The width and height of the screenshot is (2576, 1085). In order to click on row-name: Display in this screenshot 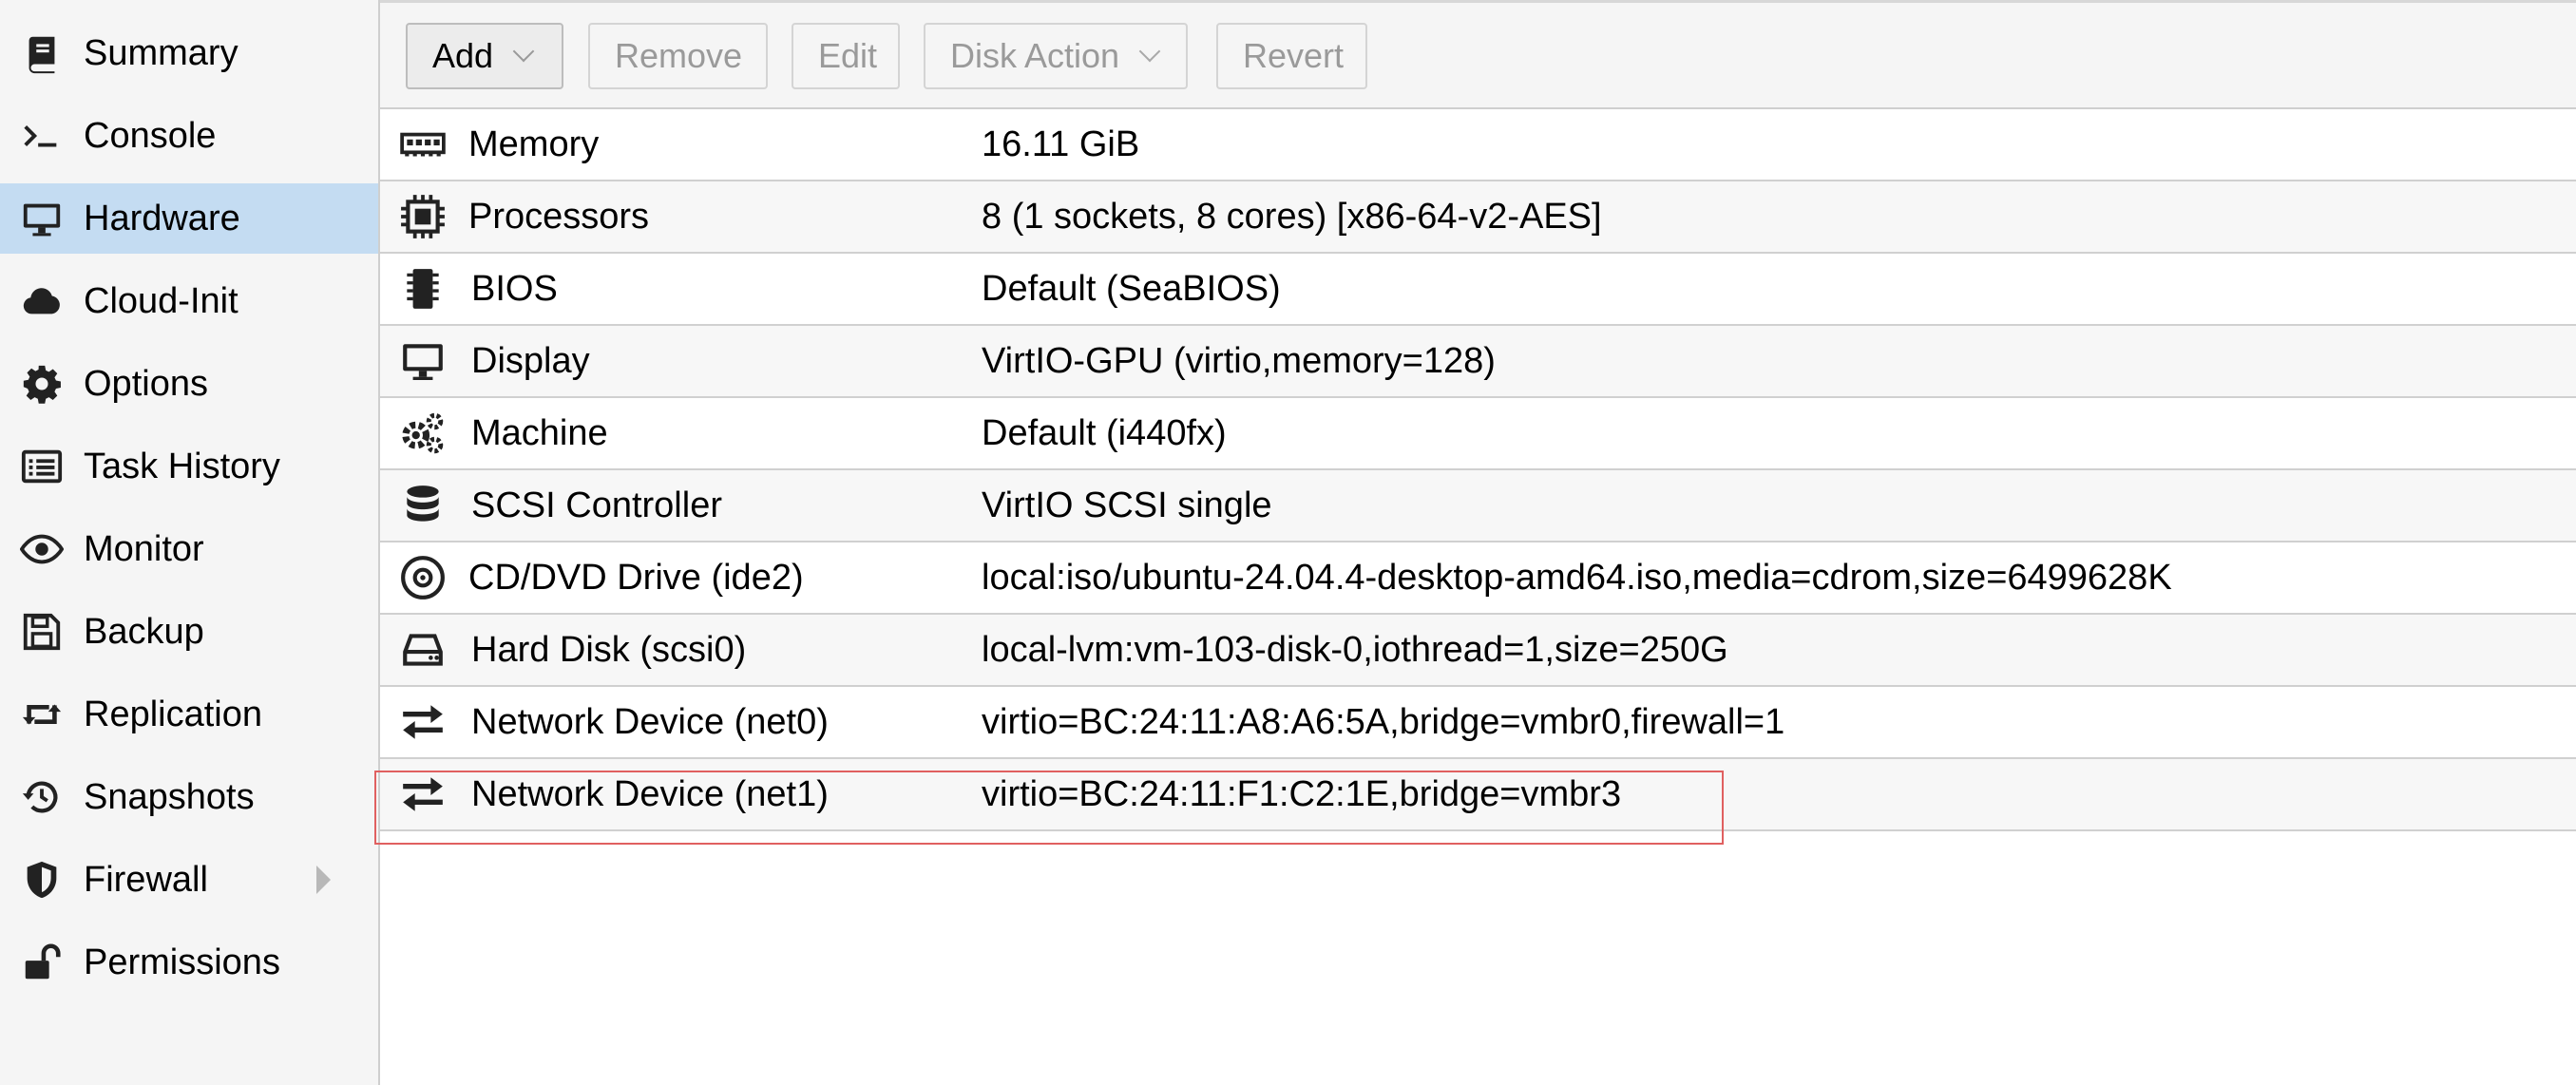, I will do `click(530, 361)`.